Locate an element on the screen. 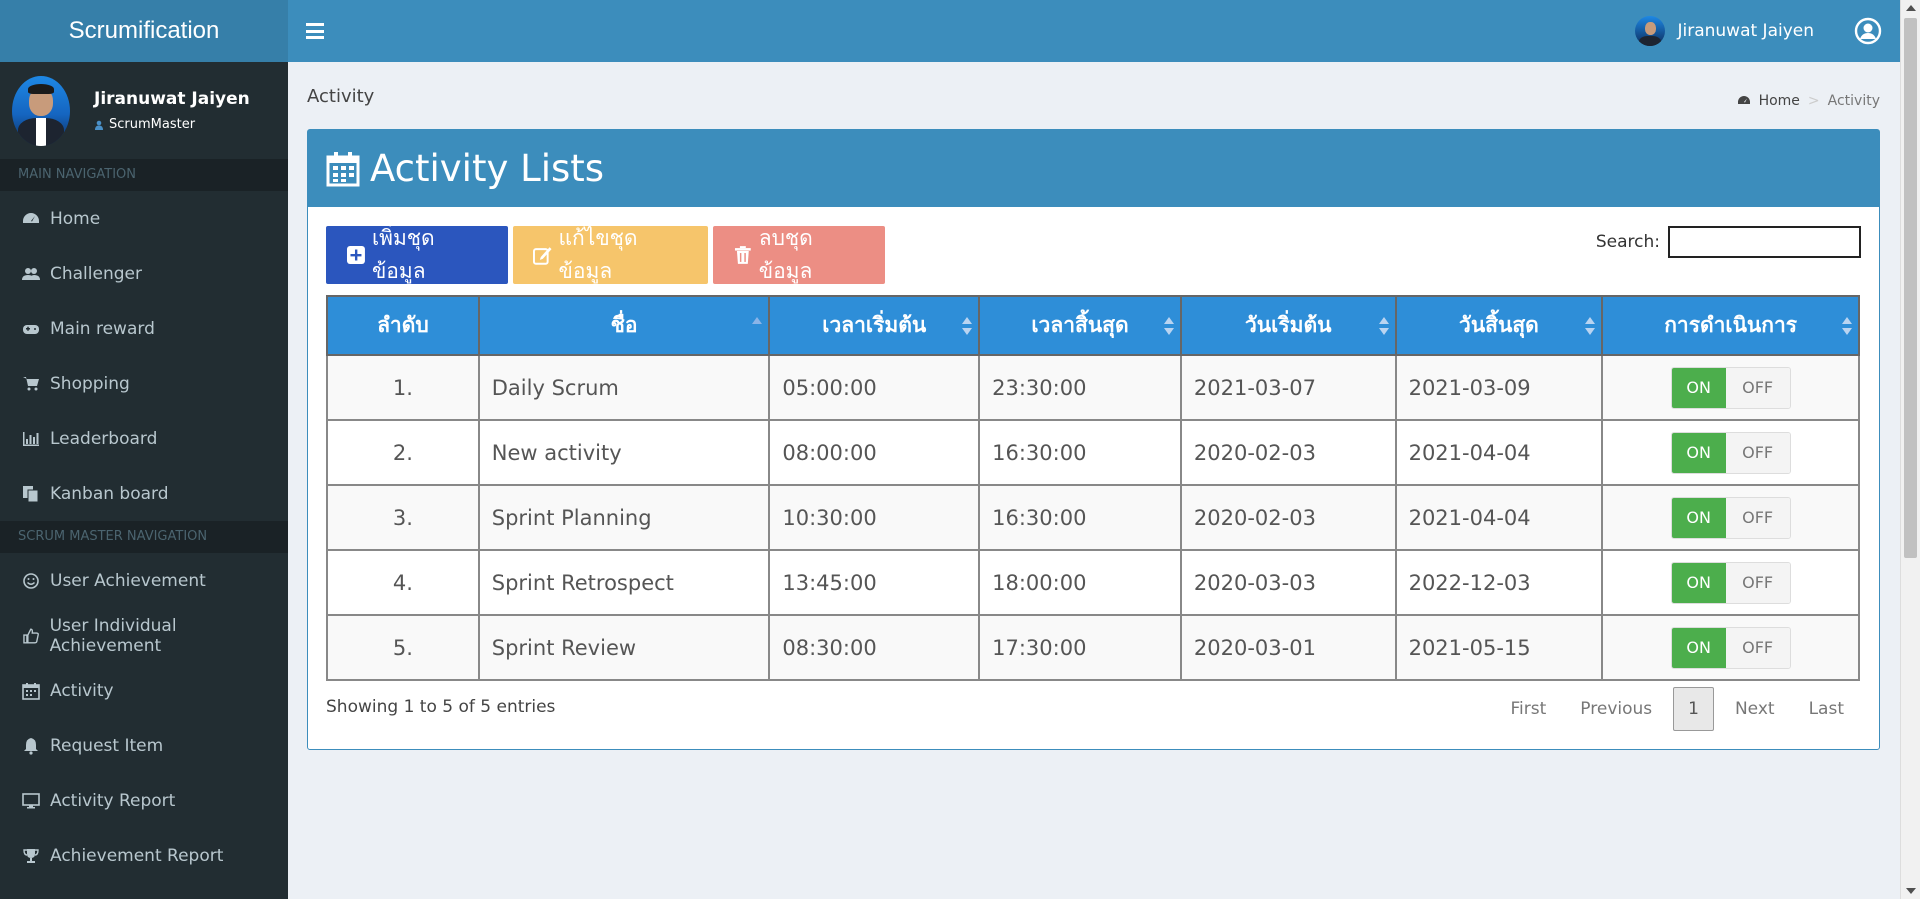 Image resolution: width=1920 pixels, height=899 pixels. sidebar-item-main-reward: Main reward is located at coordinates (144, 328).